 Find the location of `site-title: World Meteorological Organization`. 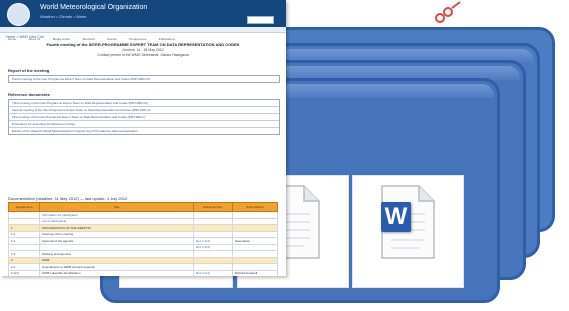

site-title: World Meteorological Organization is located at coordinates (94, 7).